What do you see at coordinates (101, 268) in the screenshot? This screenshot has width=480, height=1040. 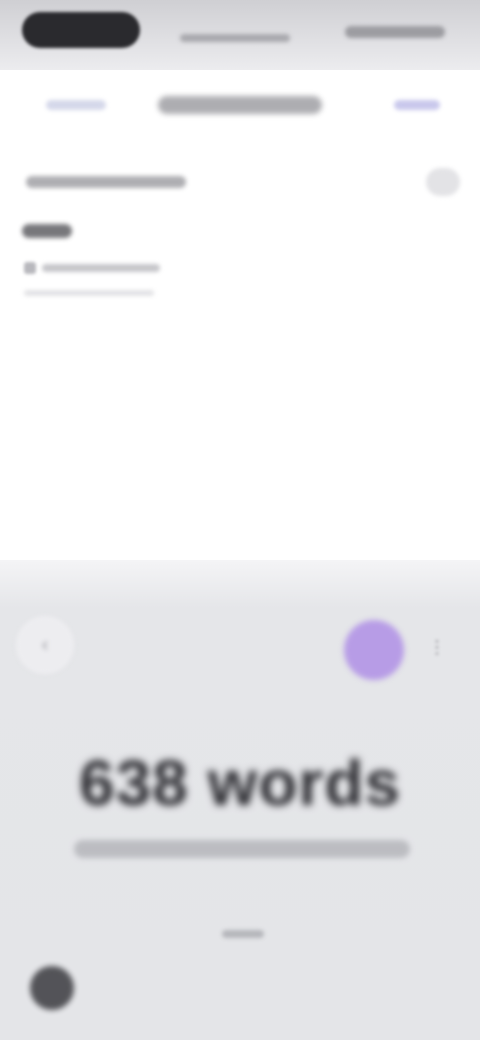 I see `list-item-subtitle` at bounding box center [101, 268].